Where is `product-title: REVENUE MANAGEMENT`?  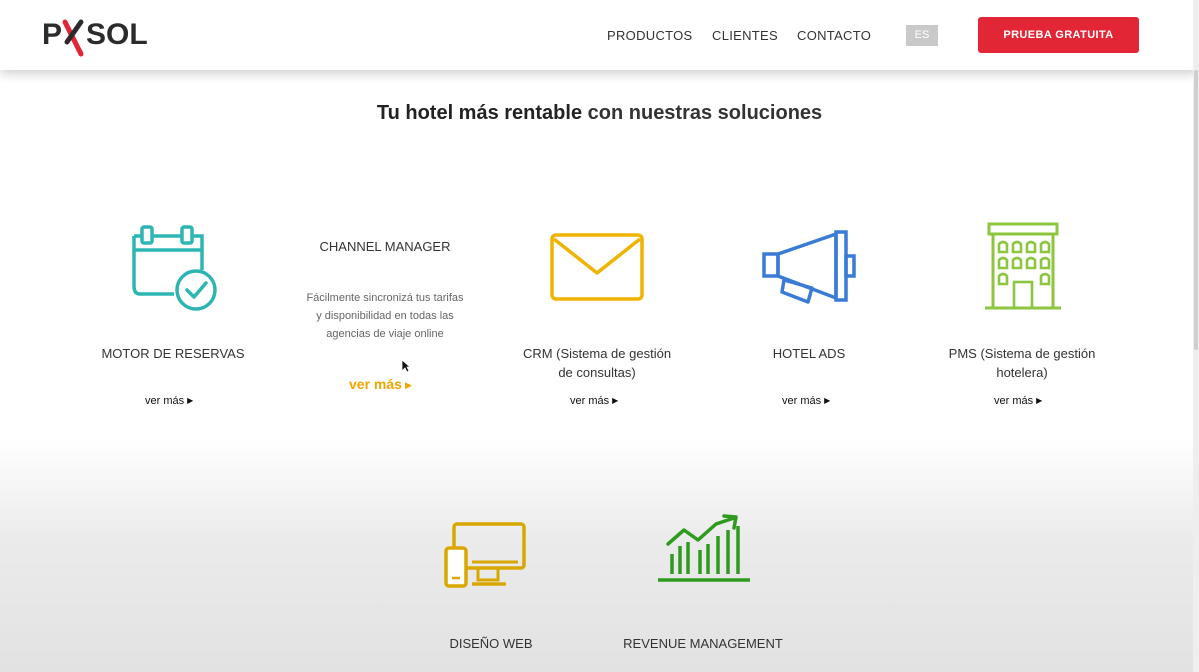
product-title: REVENUE MANAGEMENT is located at coordinates (703, 643).